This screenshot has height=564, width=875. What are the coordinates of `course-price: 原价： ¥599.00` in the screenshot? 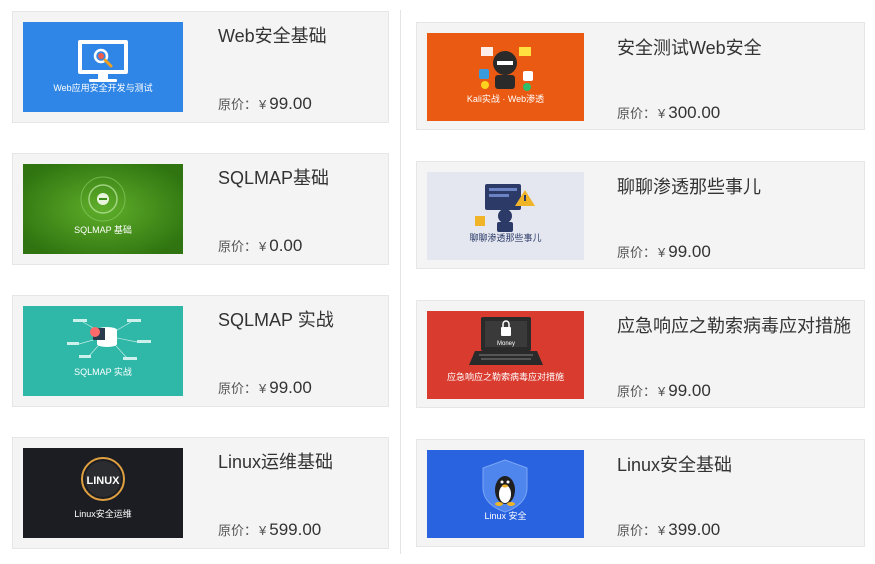 It's located at (269, 530).